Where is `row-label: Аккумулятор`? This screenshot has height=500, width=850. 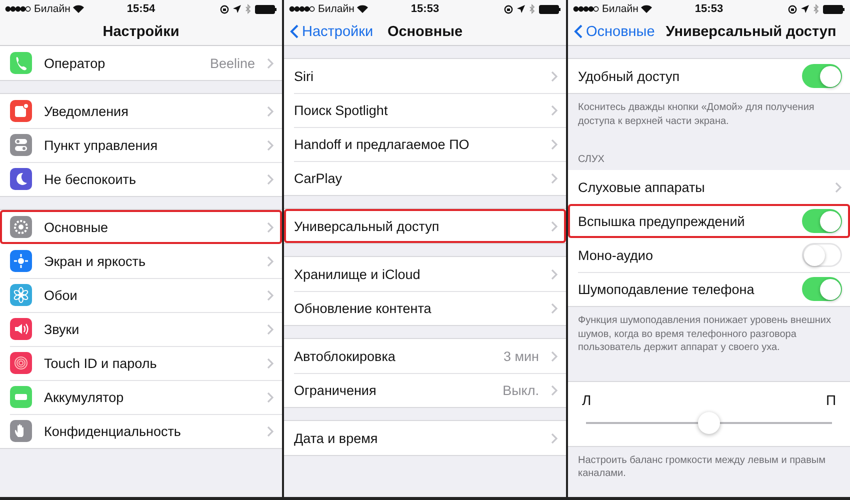 row-label: Аккумулятор is located at coordinates (84, 397).